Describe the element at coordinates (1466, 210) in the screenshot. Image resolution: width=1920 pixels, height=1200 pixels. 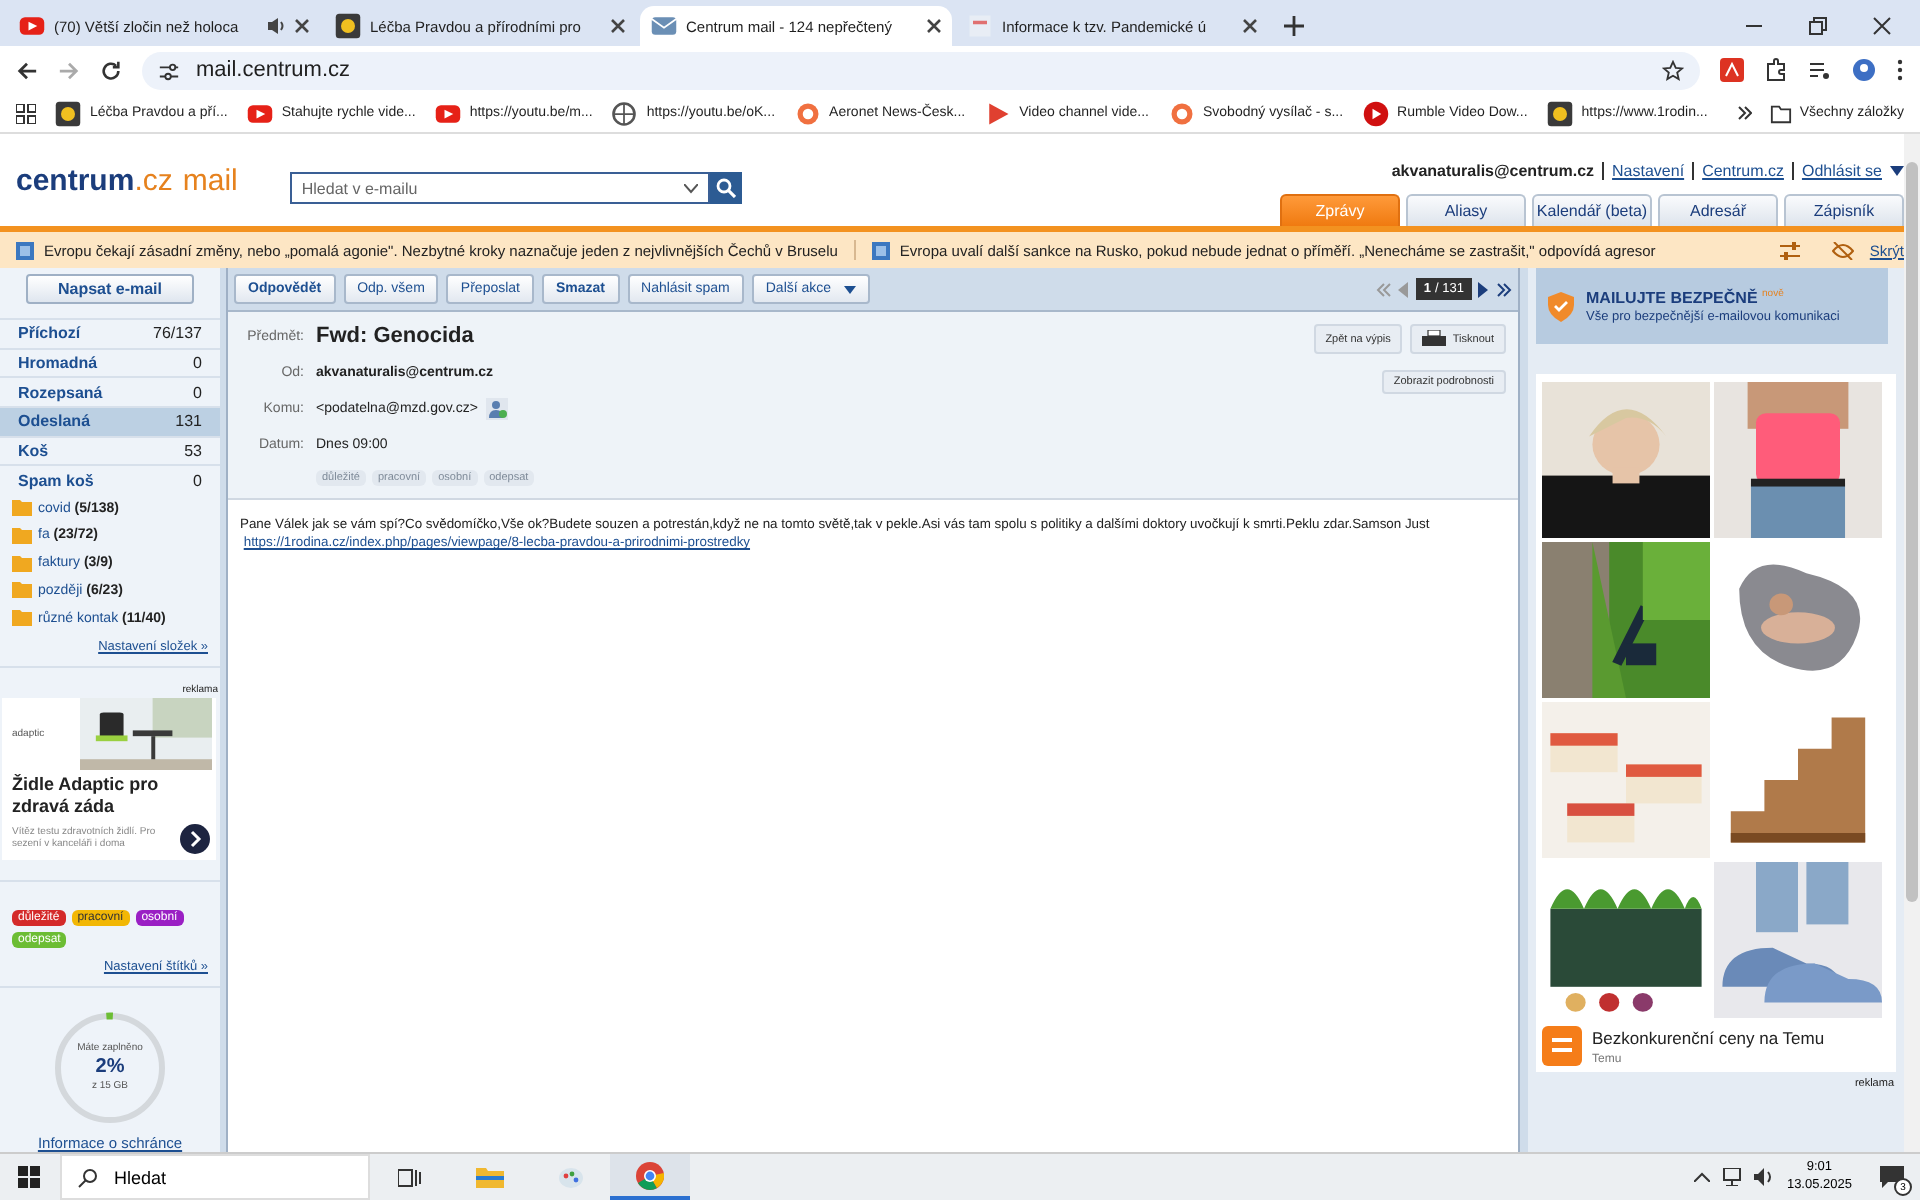
I see `nav-tab: Aliasy` at that location.